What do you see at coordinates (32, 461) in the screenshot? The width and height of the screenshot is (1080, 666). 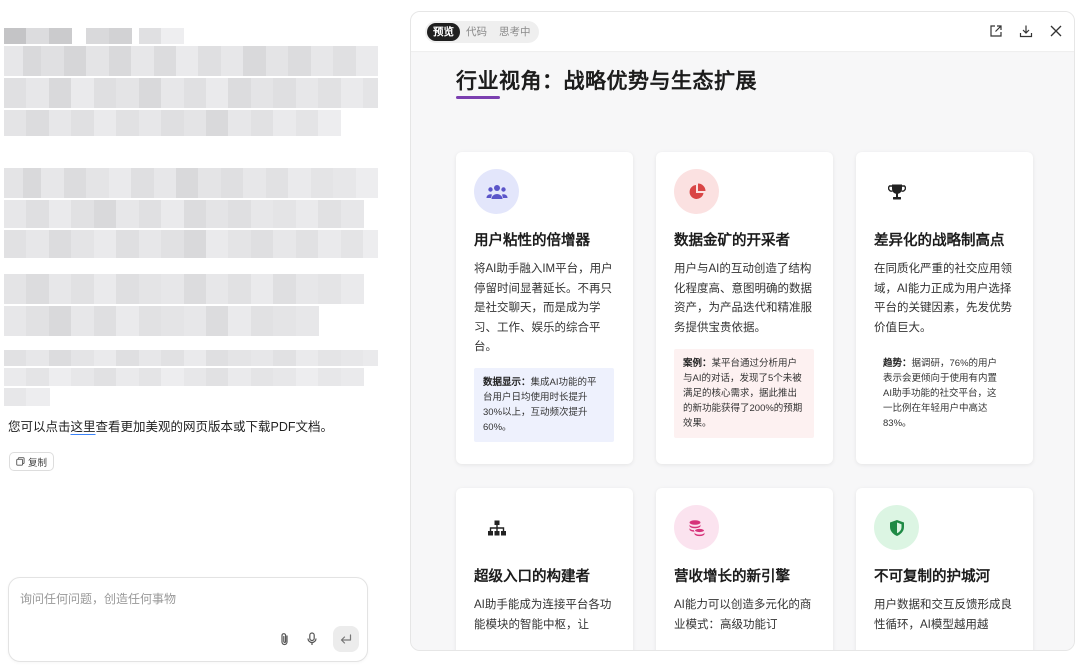 I see `copy-button: 复制` at bounding box center [32, 461].